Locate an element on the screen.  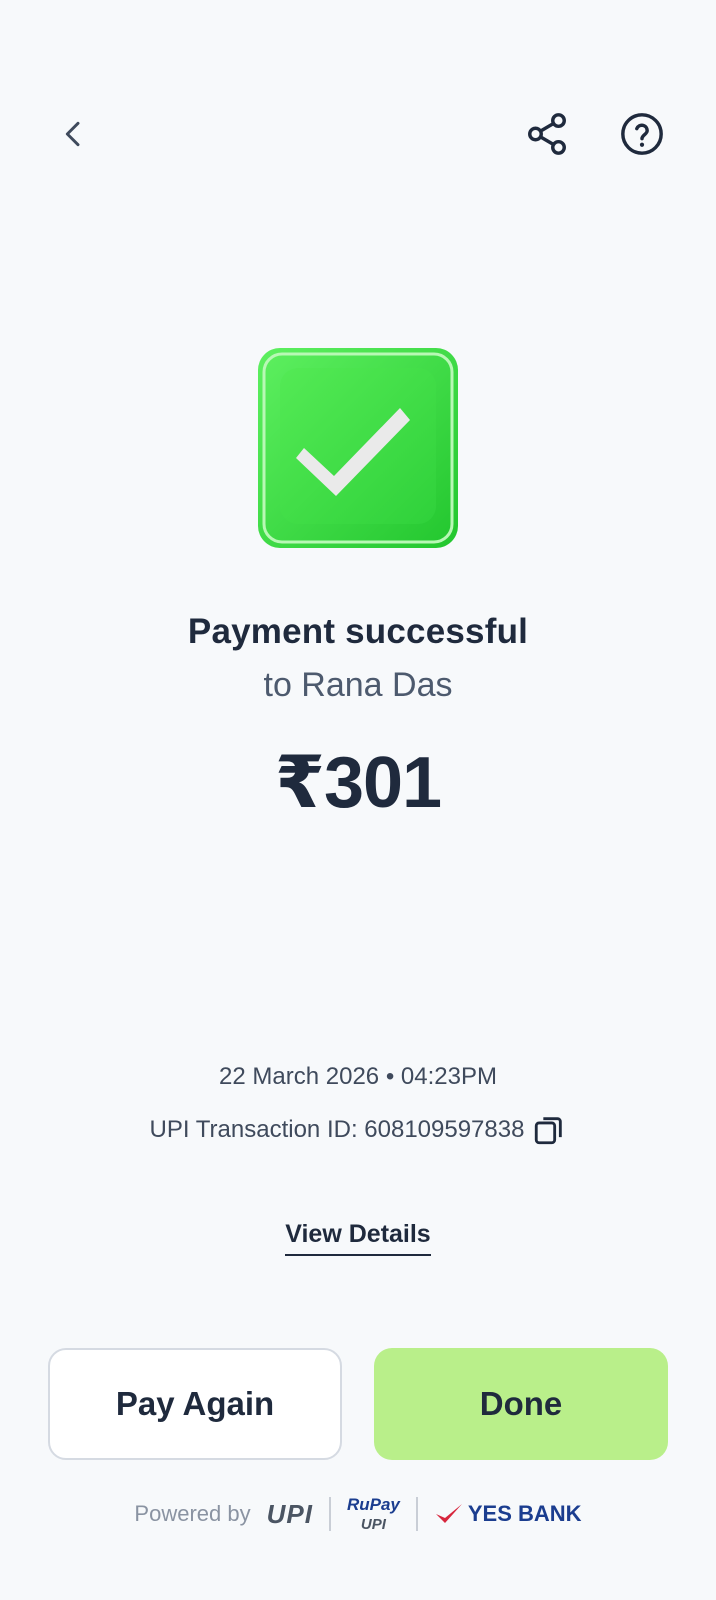
transaction-id: UPI Transaction ID: 608109597838 is located at coordinates (337, 1129).